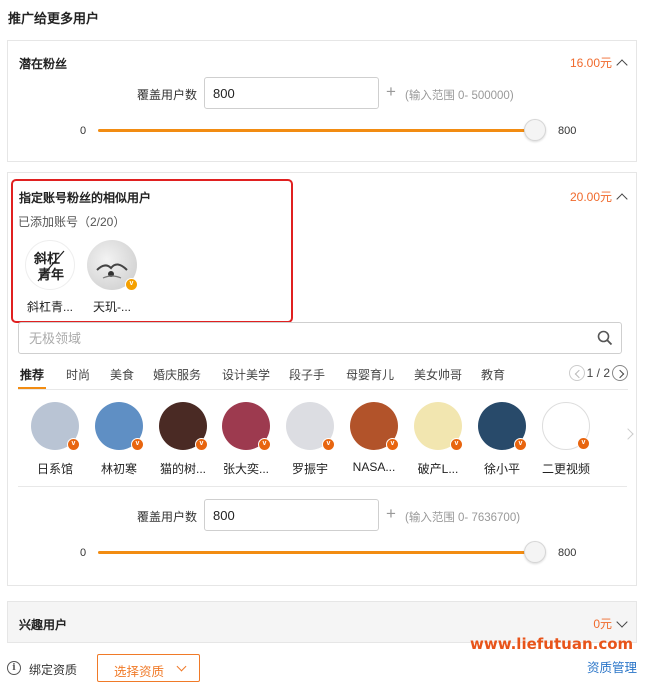 The image size is (646, 682). I want to click on recommended-user: v 日系馆, so click(55, 439).